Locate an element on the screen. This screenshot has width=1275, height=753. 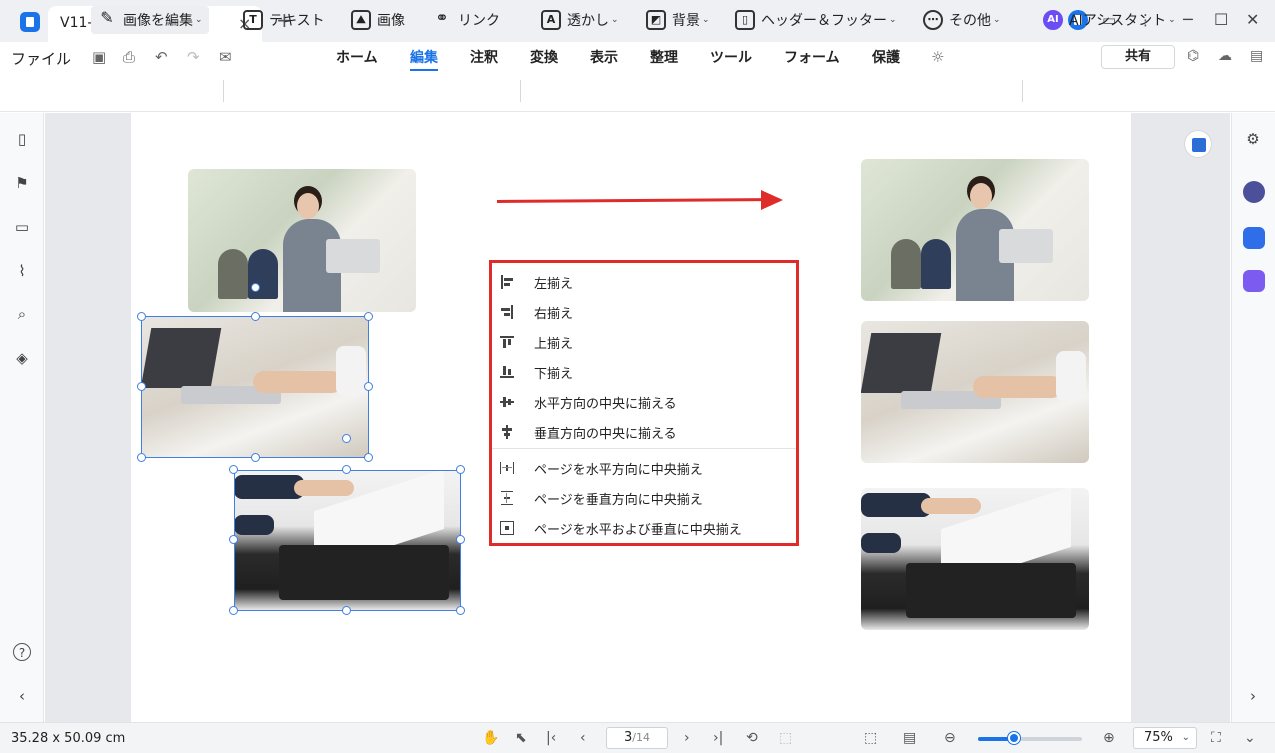
add-text-button: T テキスト is located at coordinates (284, 20).